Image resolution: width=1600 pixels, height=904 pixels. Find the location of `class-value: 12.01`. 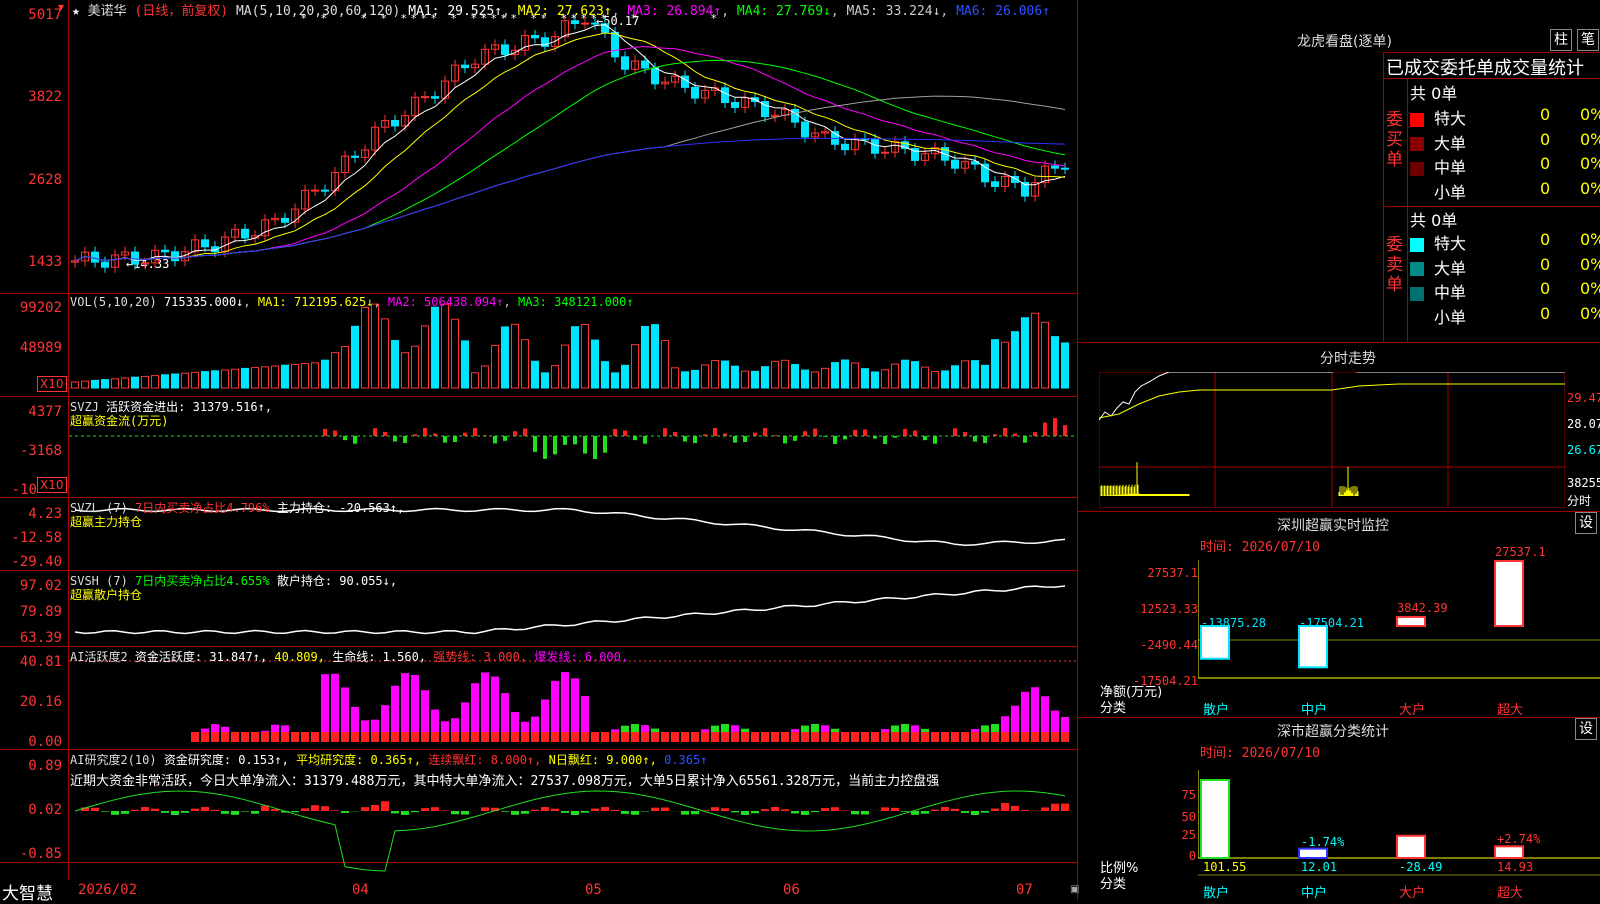

class-value: 12.01 is located at coordinates (1319, 867).